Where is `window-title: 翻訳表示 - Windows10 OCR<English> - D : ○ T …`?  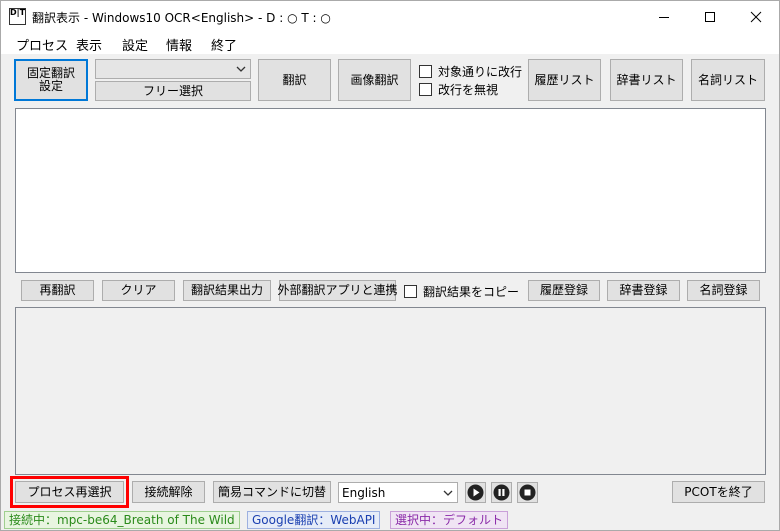
window-title: 翻訳表示 - Windows10 OCR<English> - D : ○ T … is located at coordinates (181, 18).